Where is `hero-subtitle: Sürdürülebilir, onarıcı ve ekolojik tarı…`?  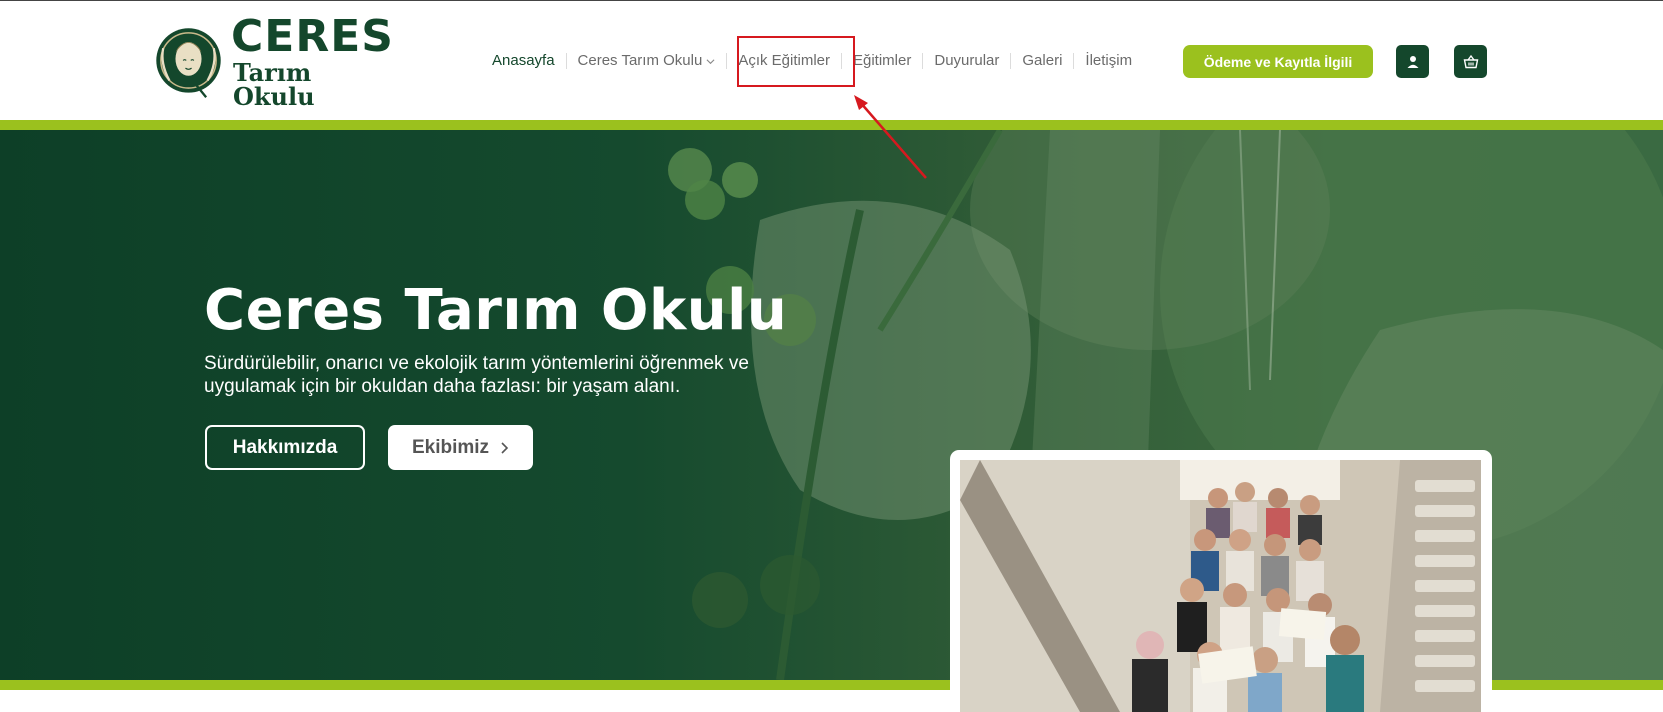
hero-subtitle: Sürdürülebilir, onarıcı ve ekolojik tarı… is located at coordinates (476, 375).